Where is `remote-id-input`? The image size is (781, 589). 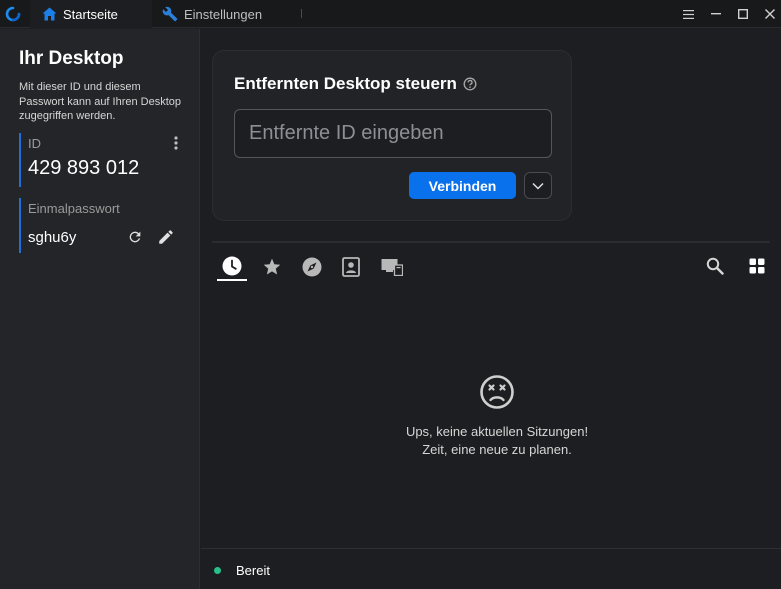
remote-id-input is located at coordinates (393, 133).